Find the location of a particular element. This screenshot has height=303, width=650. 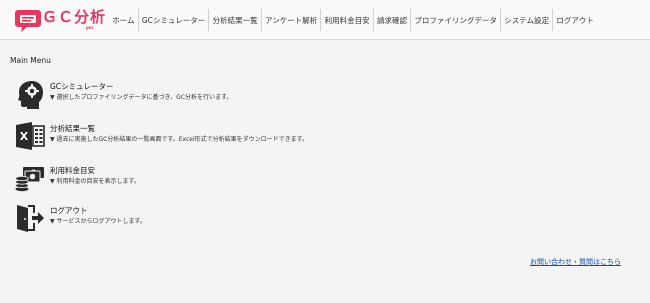

nav-results-list: 分析結果一覧 is located at coordinates (235, 20).